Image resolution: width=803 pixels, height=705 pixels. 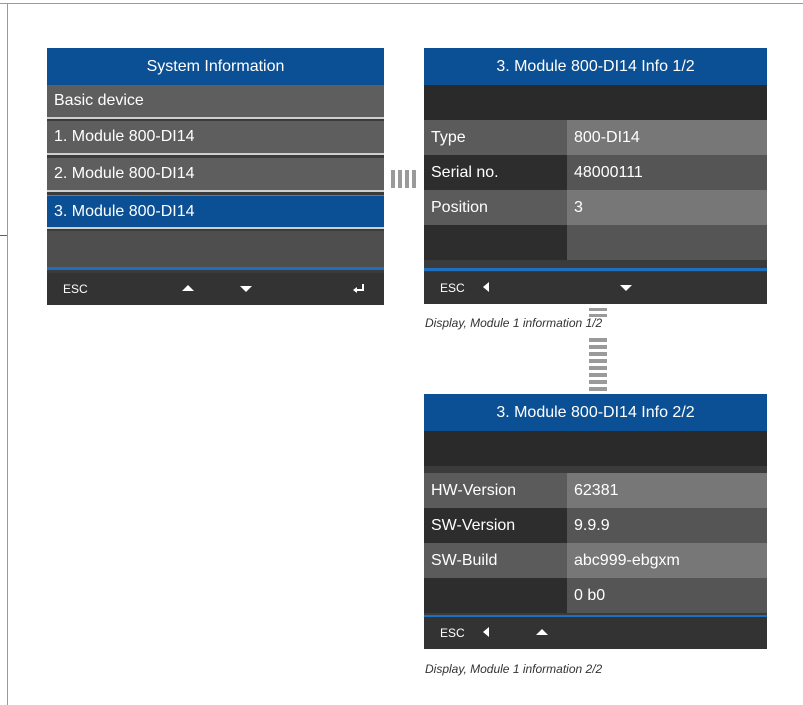 I want to click on info-row-position: Position 3, so click(x=595, y=207).